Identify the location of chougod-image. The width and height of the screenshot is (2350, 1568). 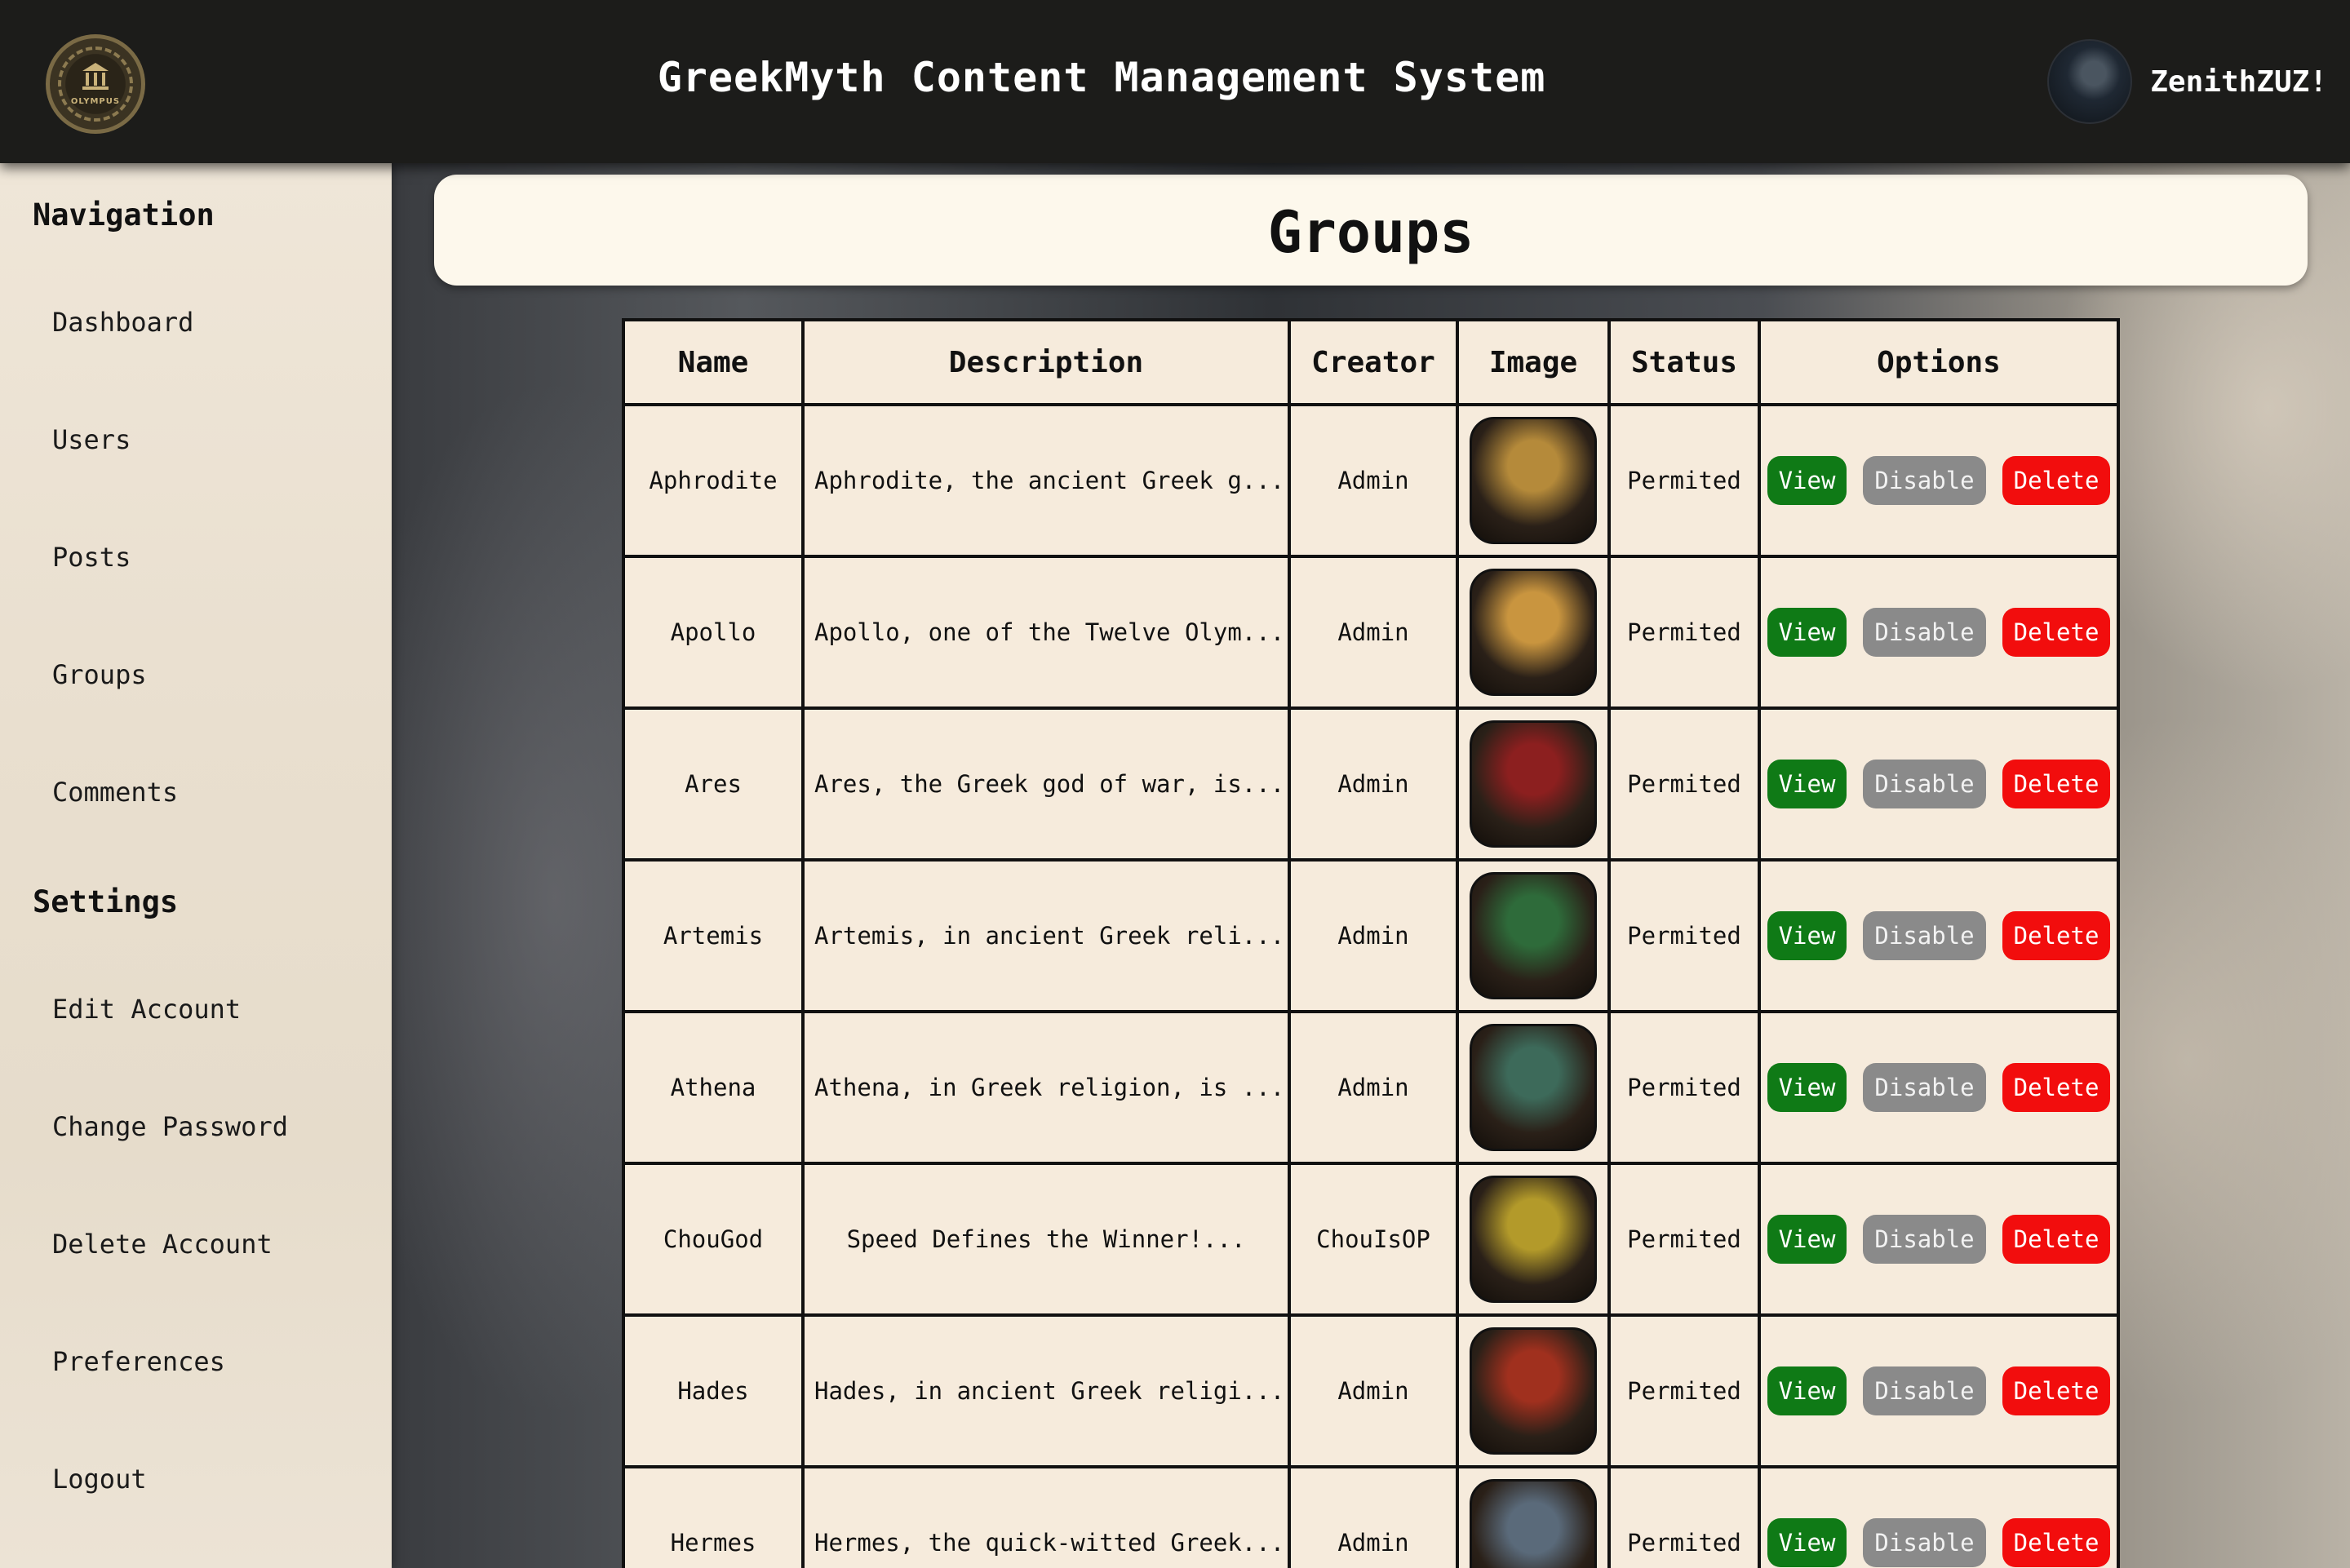
(1533, 1239).